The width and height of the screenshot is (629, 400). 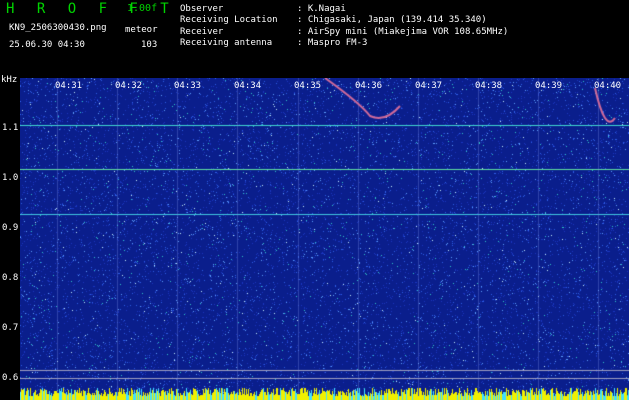 What do you see at coordinates (489, 86) in the screenshot?
I see `time-tick-label: 04:38` at bounding box center [489, 86].